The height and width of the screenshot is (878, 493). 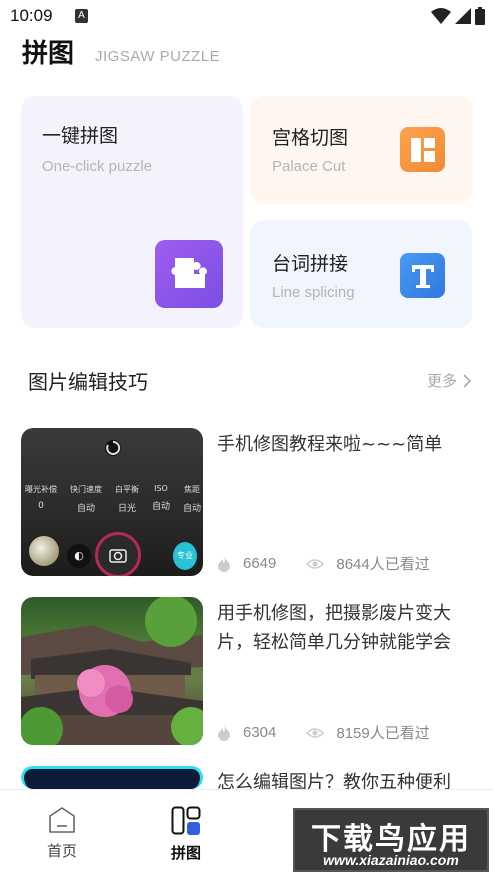 What do you see at coordinates (81, 16) in the screenshot?
I see `notification-icon: A` at bounding box center [81, 16].